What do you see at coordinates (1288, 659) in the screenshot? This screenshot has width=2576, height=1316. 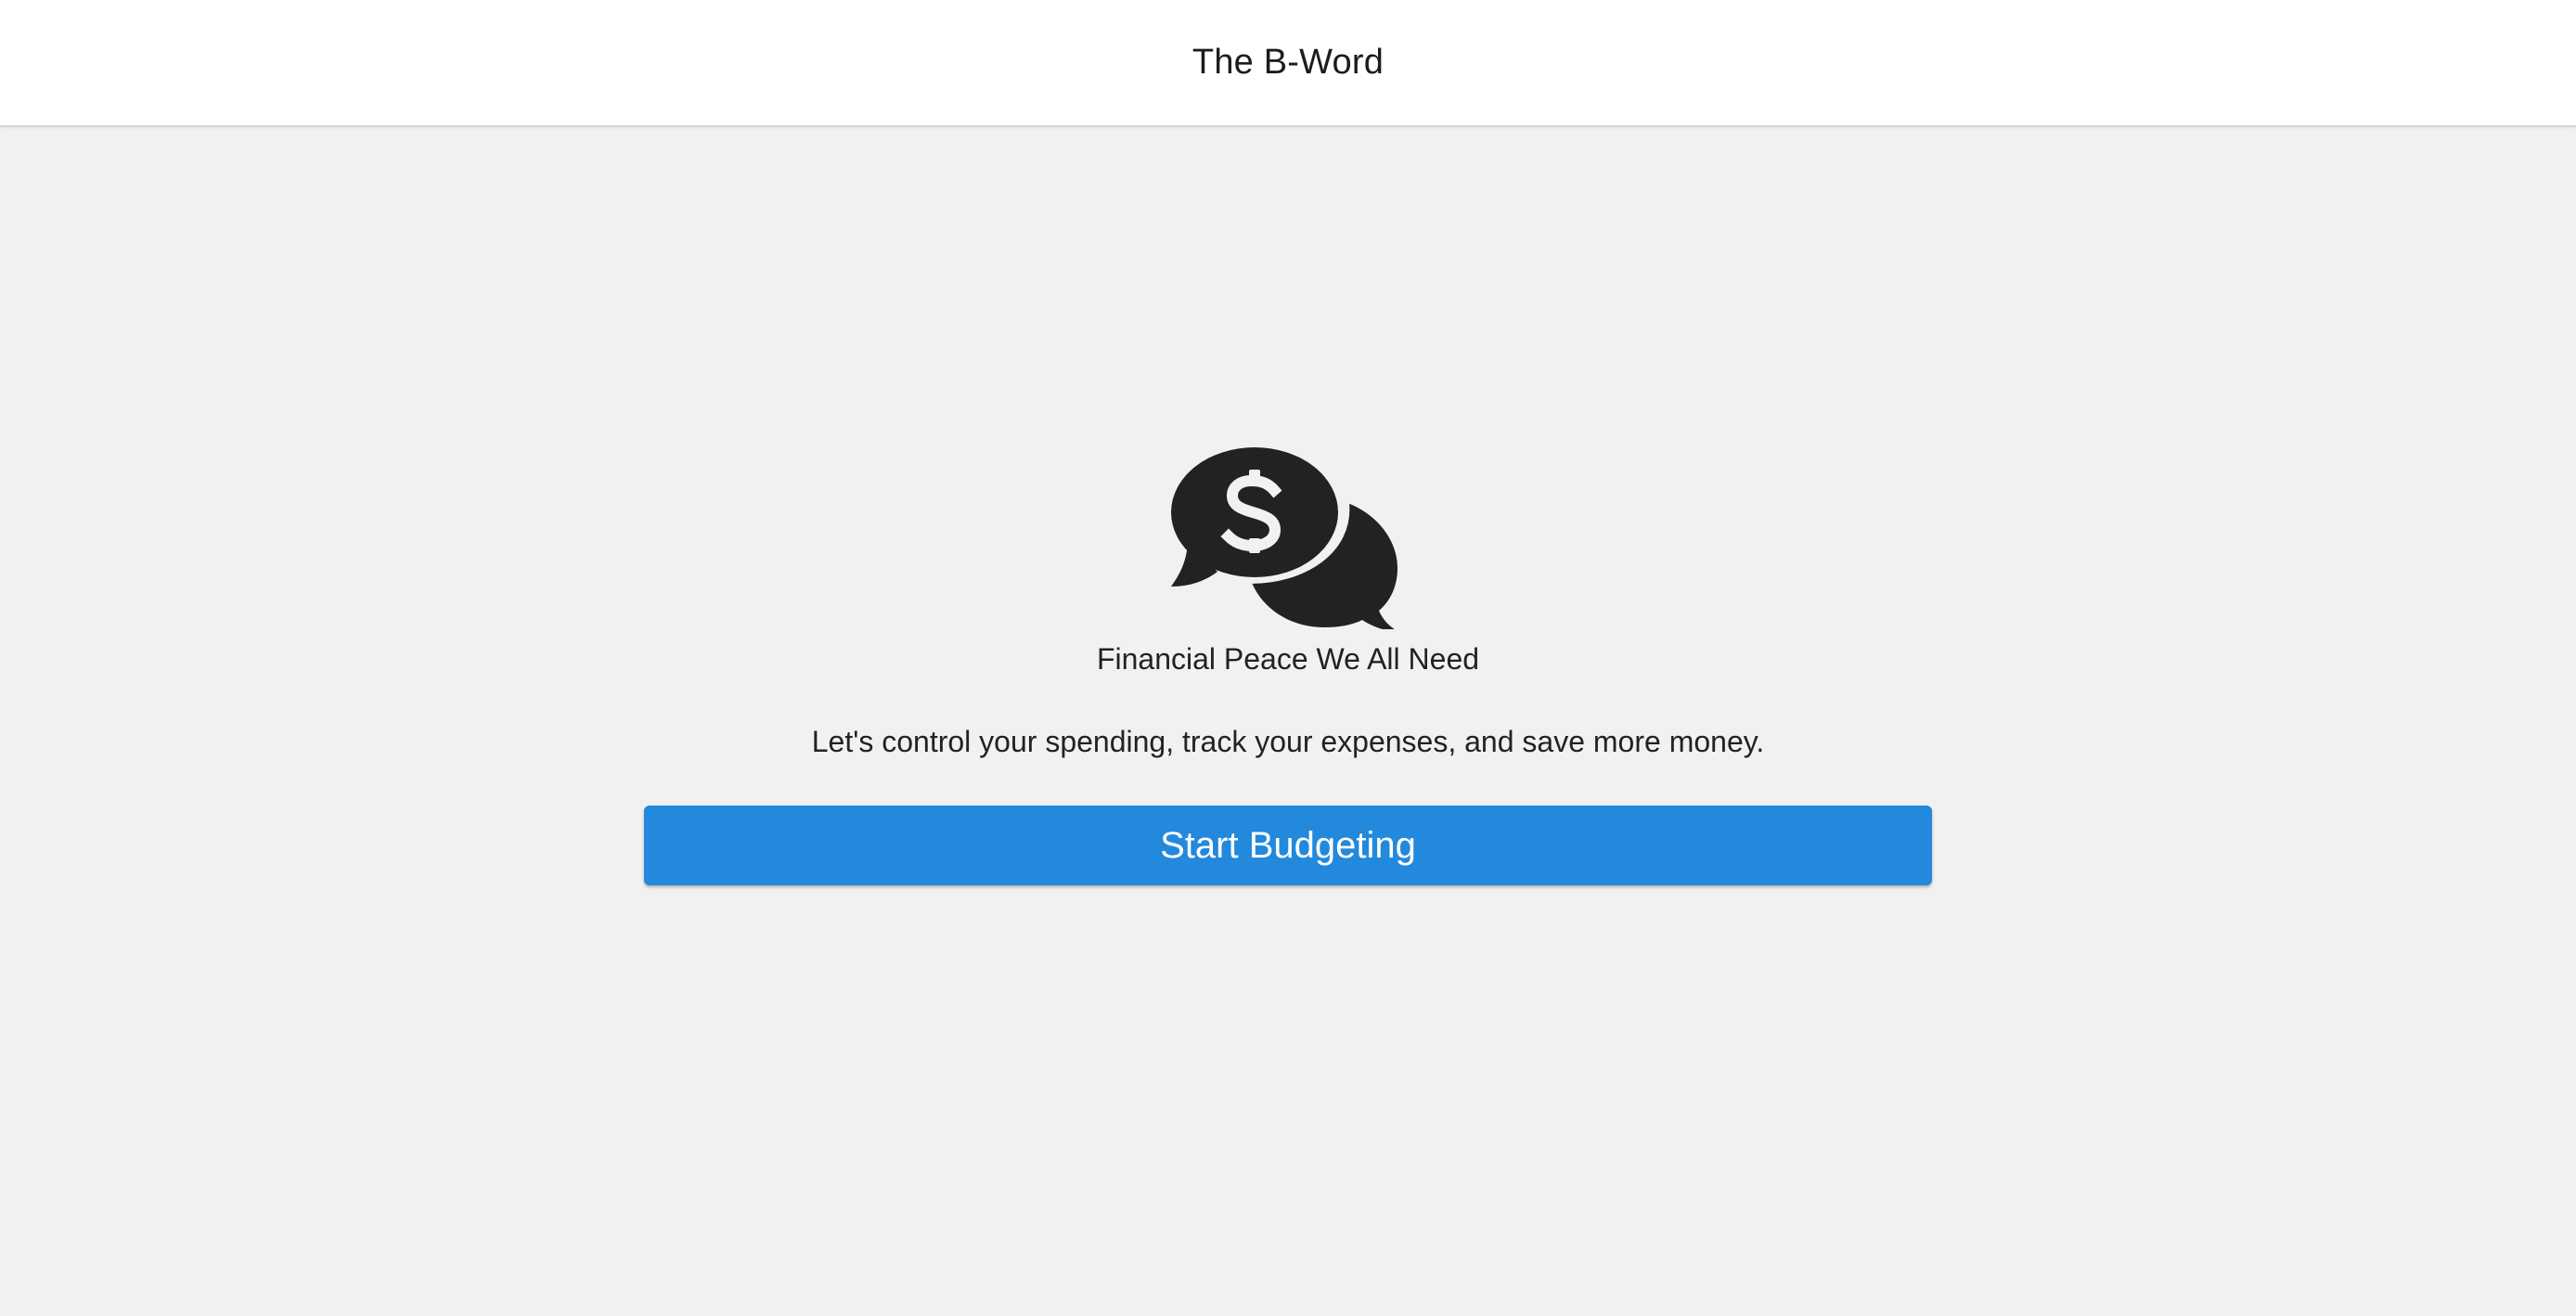 I see `hero-tagline: Financial Peace We All Need` at bounding box center [1288, 659].